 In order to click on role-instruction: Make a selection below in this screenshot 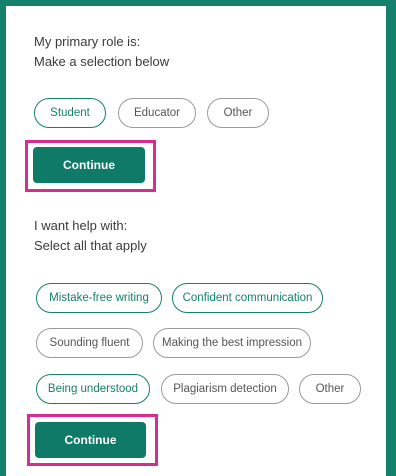, I will do `click(102, 61)`.